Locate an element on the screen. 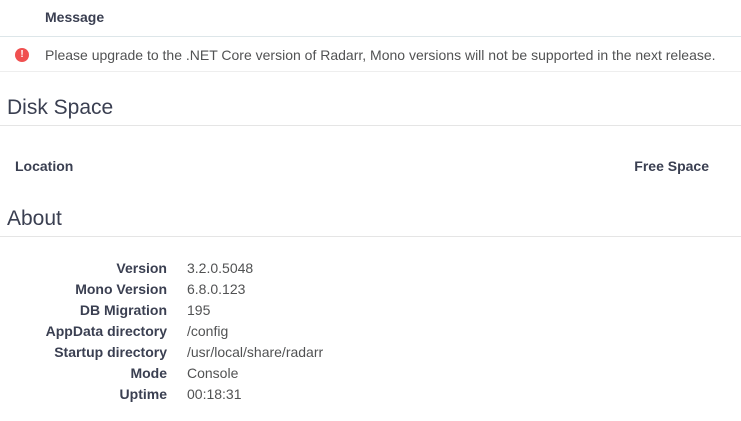 This screenshot has height=421, width=741. column-header-free-space: Free Space is located at coordinates (671, 166).